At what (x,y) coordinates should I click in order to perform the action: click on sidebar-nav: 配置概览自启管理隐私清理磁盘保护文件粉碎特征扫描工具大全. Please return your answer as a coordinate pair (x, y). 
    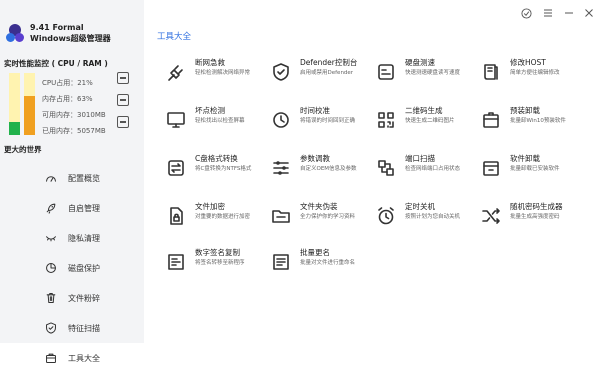
    Looking at the image, I should click on (72, 266).